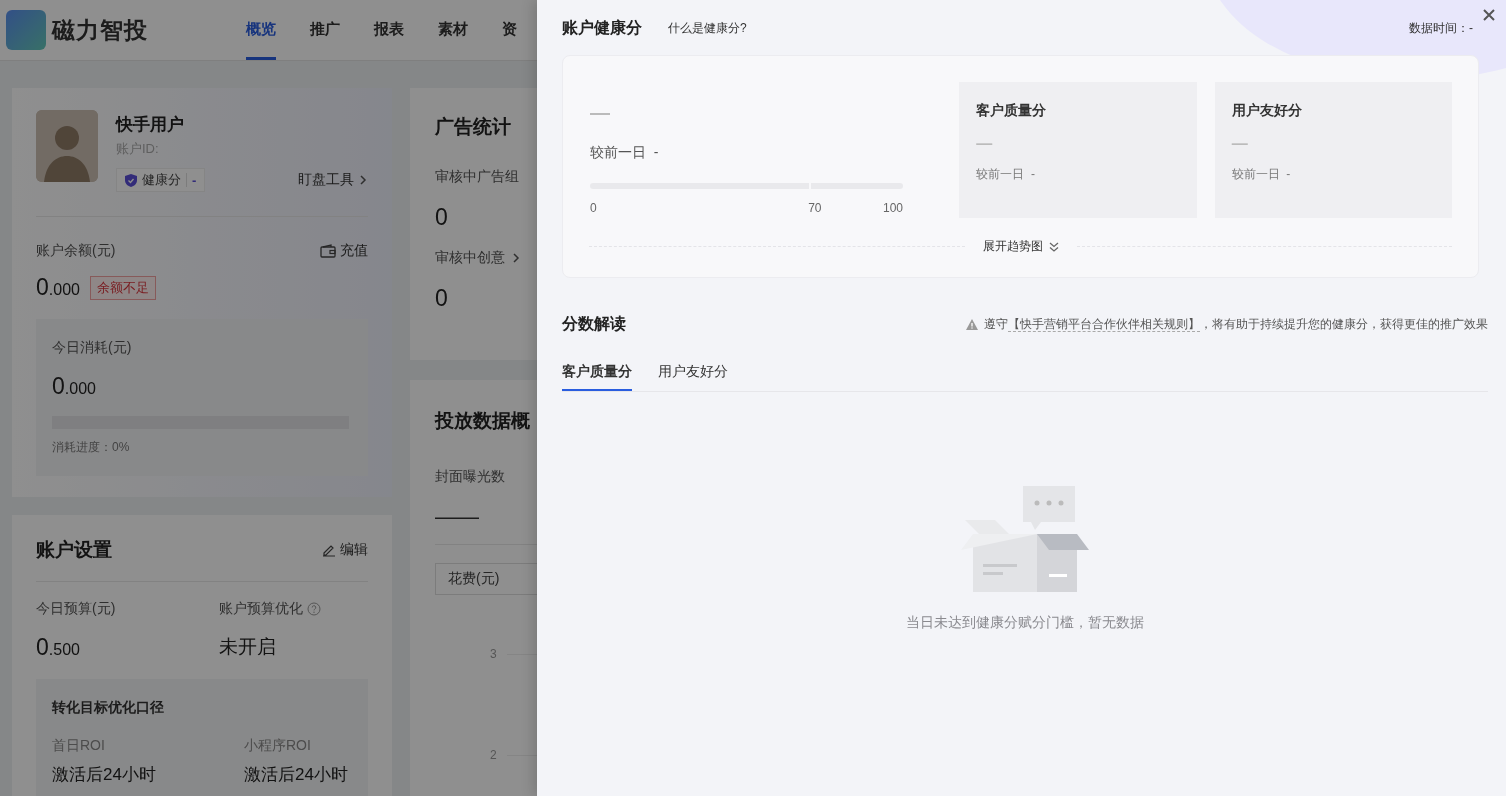 This screenshot has height=796, width=1506. What do you see at coordinates (815, 208) in the screenshot?
I see `scale-label: 70` at bounding box center [815, 208].